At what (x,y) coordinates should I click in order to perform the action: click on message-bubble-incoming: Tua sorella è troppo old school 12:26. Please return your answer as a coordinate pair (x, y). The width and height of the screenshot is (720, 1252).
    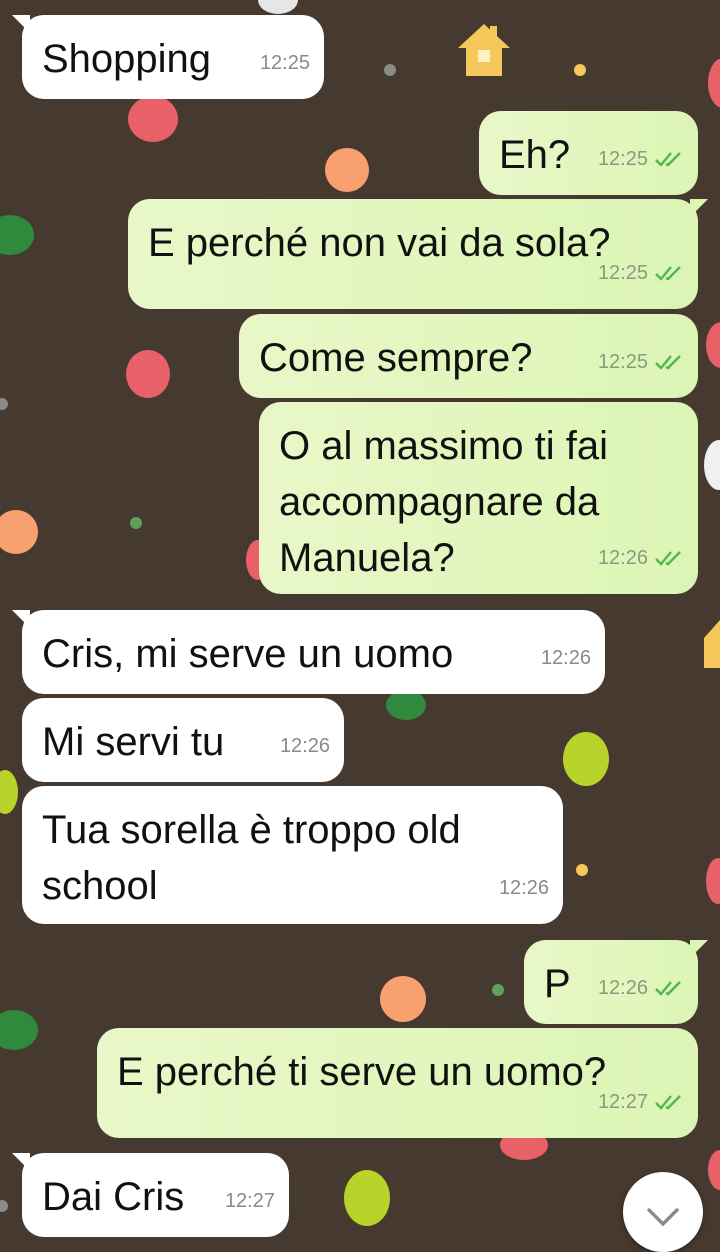
    Looking at the image, I should click on (292, 855).